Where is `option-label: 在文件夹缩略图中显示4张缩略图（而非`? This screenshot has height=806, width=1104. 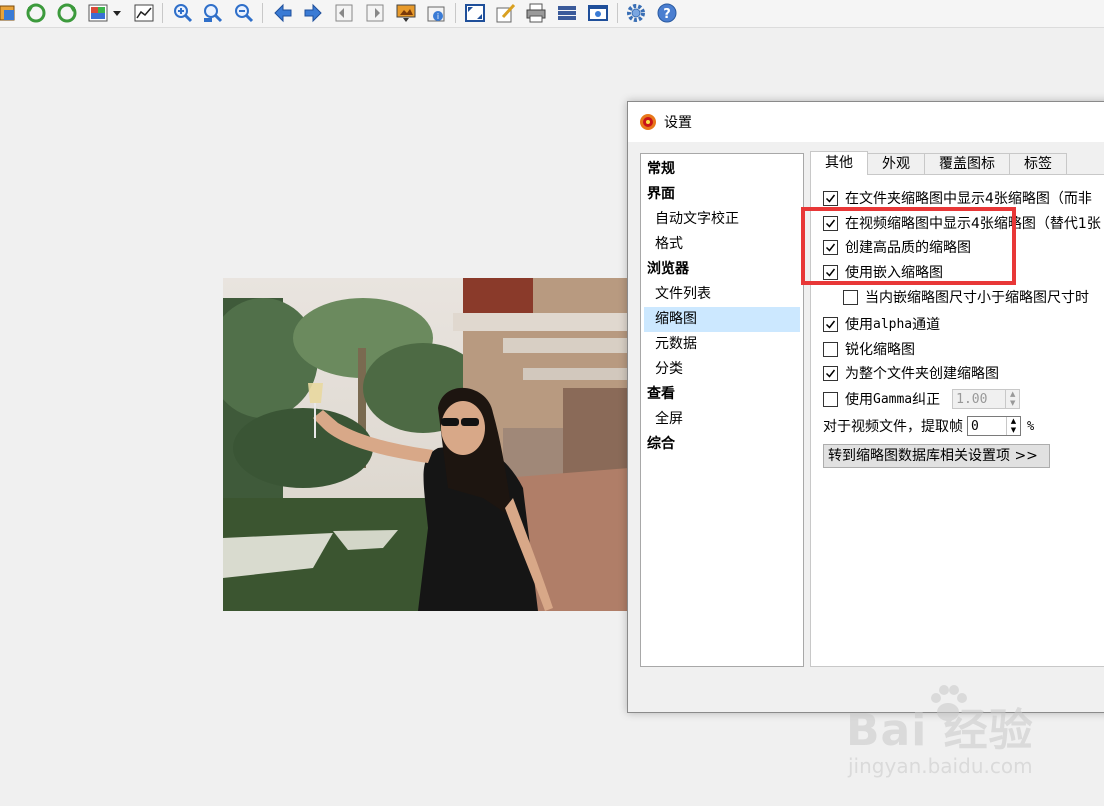
option-label: 在文件夹缩略图中显示4张缩略图（而非 is located at coordinates (968, 199).